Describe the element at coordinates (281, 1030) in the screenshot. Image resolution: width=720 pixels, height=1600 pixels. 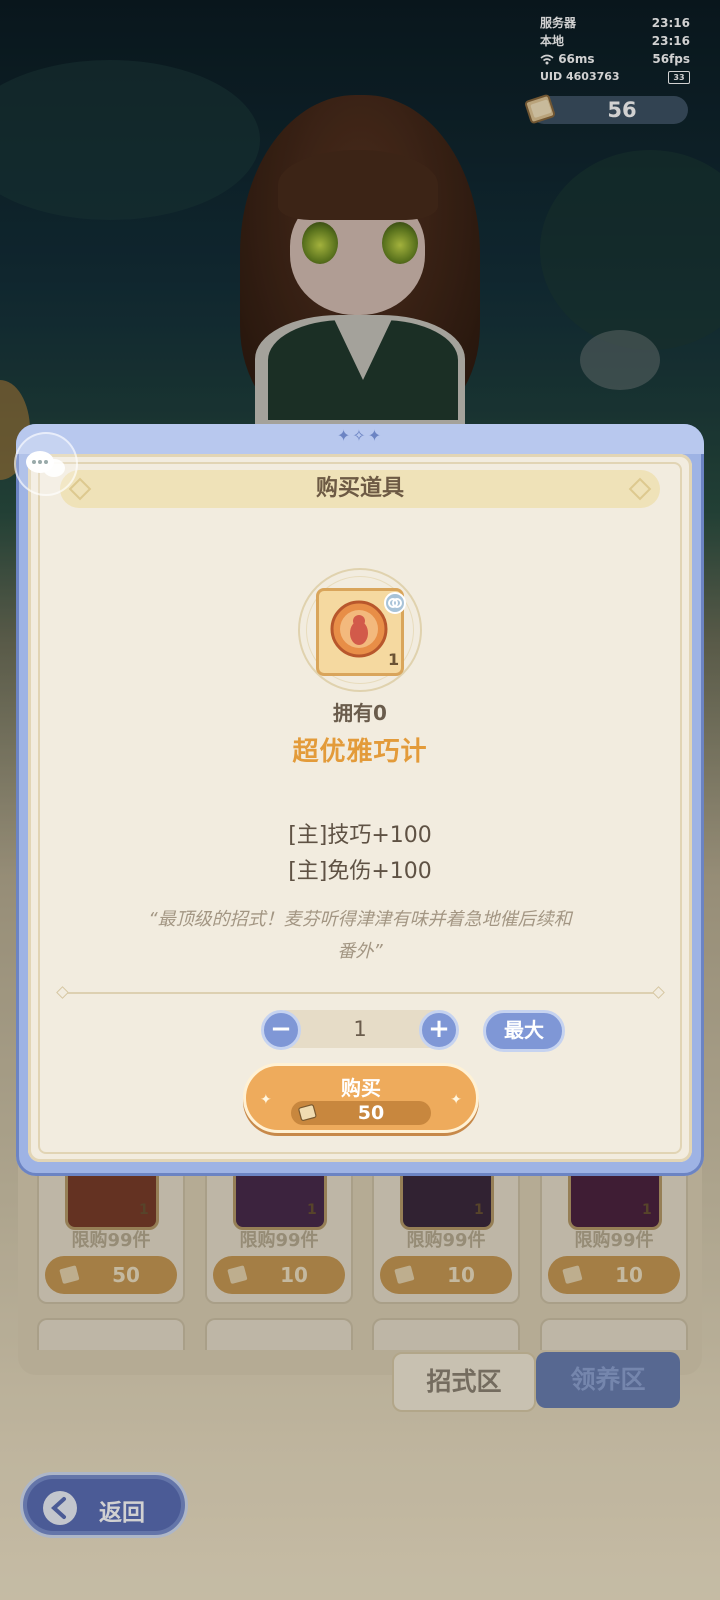
I see `decrease-button: −` at that location.